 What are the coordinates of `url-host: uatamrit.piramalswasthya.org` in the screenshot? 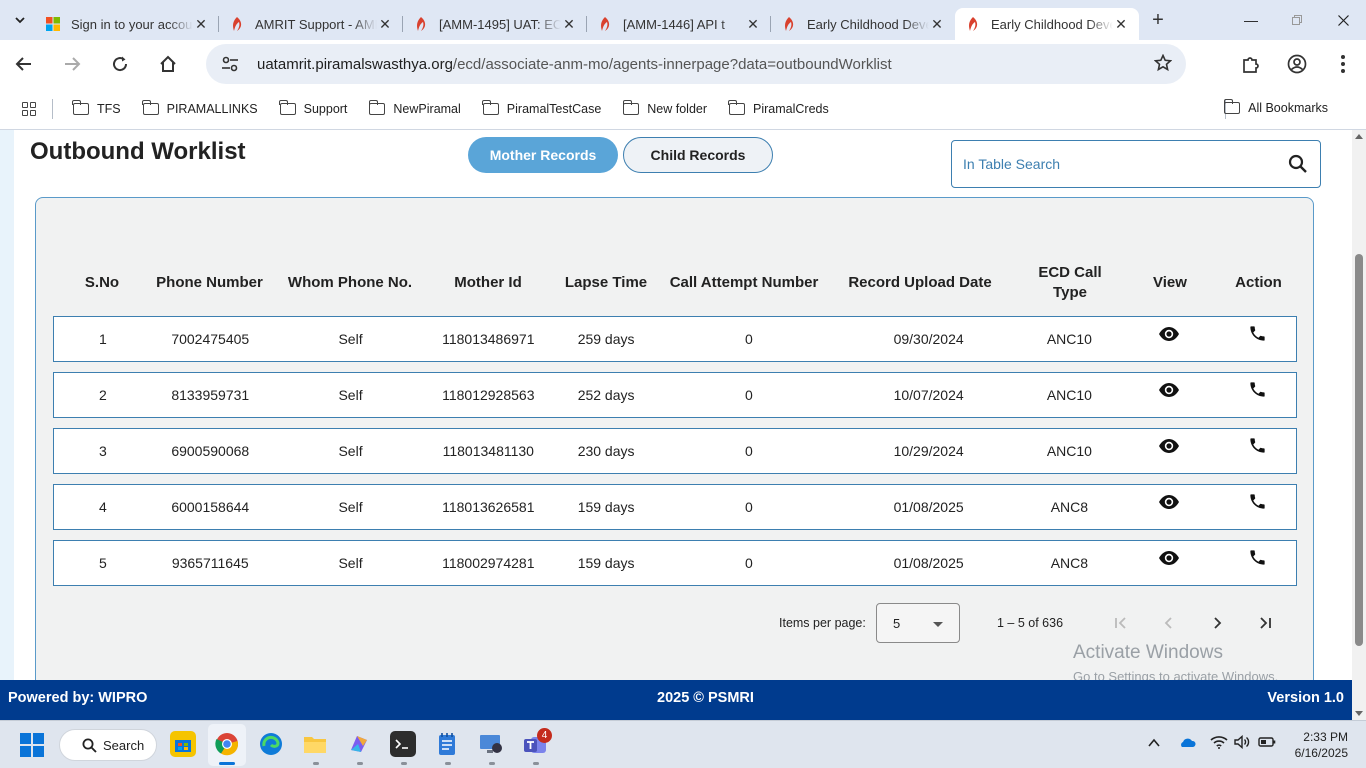 It's located at (355, 64).